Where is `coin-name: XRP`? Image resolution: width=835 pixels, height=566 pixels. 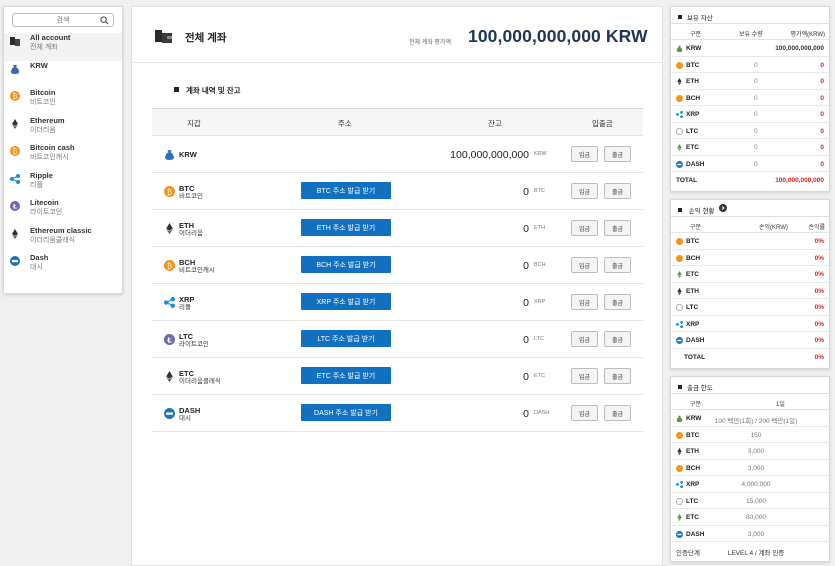
coin-name: XRP is located at coordinates (187, 299).